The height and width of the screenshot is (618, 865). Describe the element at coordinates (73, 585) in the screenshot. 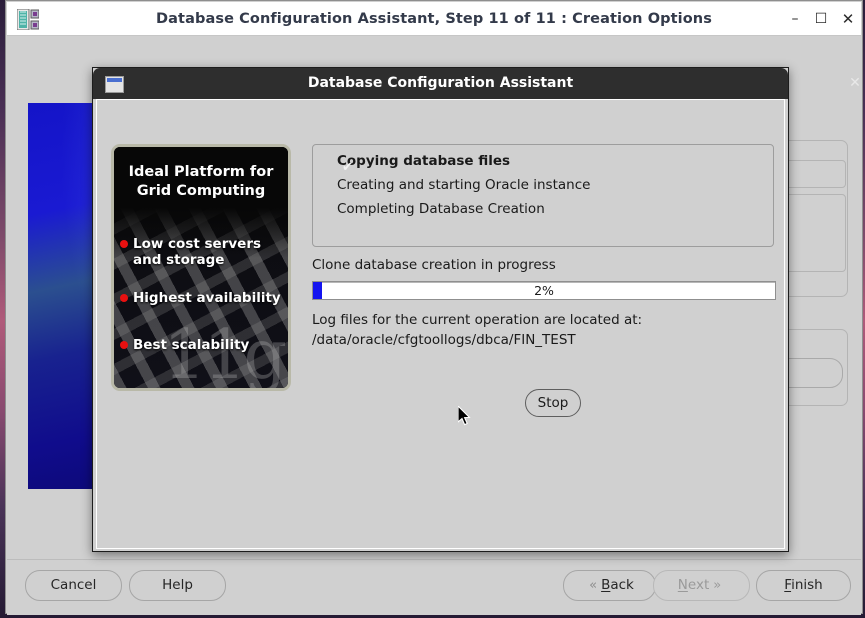

I see `cancel-button: Cancel` at that location.